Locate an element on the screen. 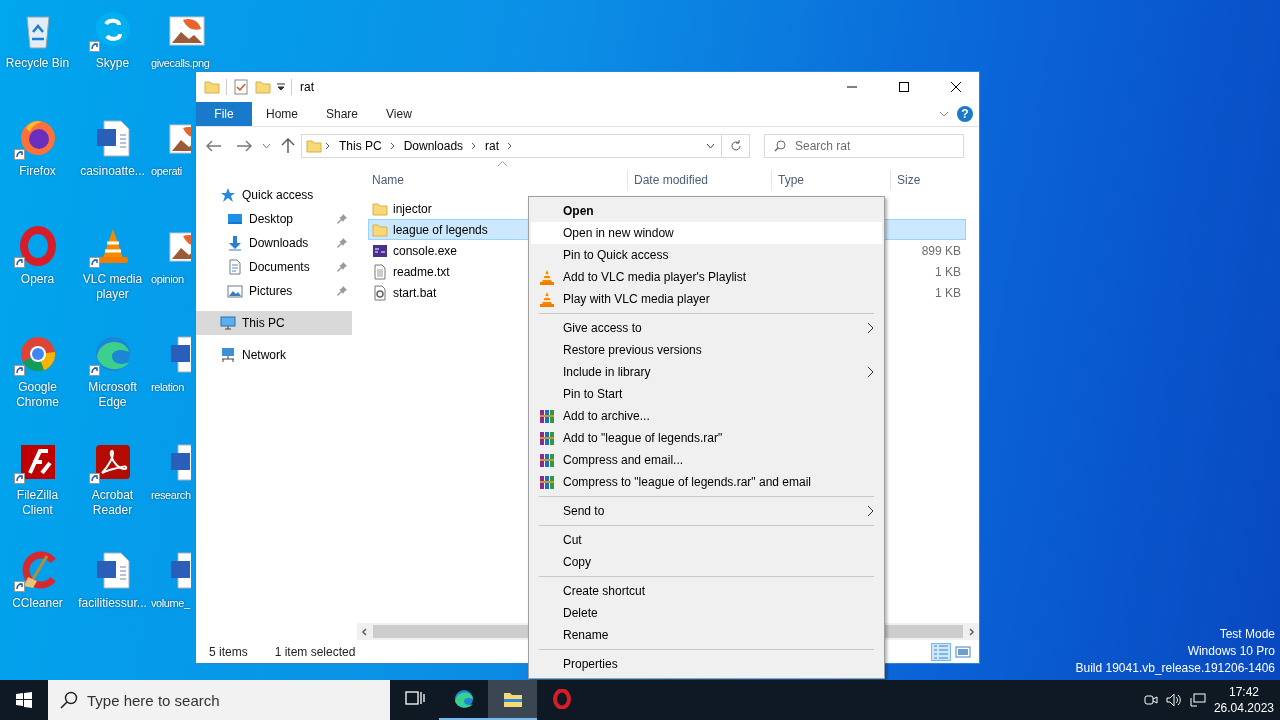 The width and height of the screenshot is (1280, 720). watermark-text: Build 19041.vb_release.191206-1406 is located at coordinates (1175, 668).